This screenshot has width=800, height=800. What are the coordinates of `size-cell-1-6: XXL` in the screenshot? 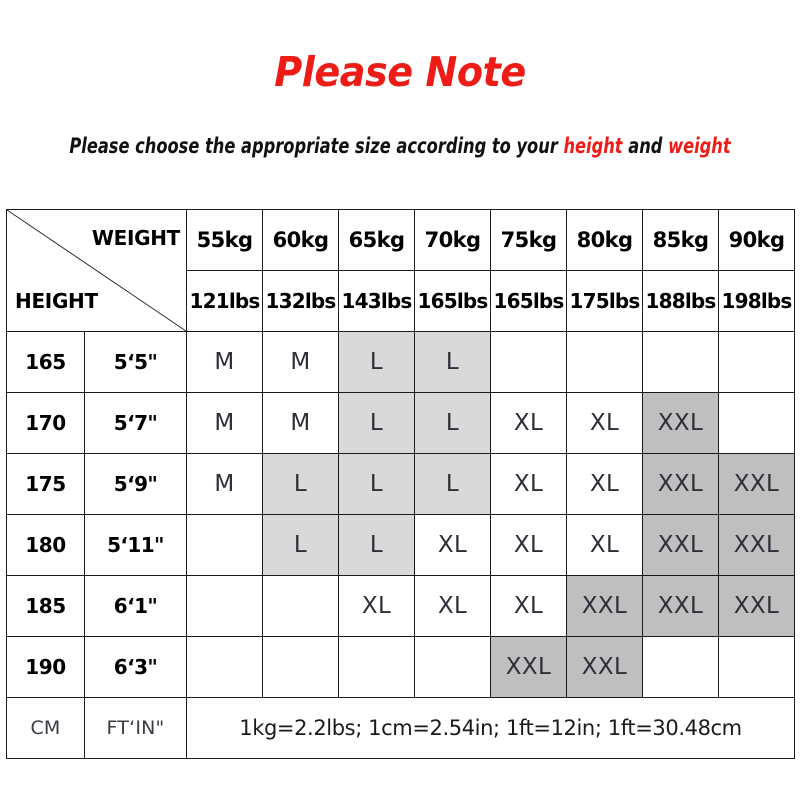 It's located at (680, 423).